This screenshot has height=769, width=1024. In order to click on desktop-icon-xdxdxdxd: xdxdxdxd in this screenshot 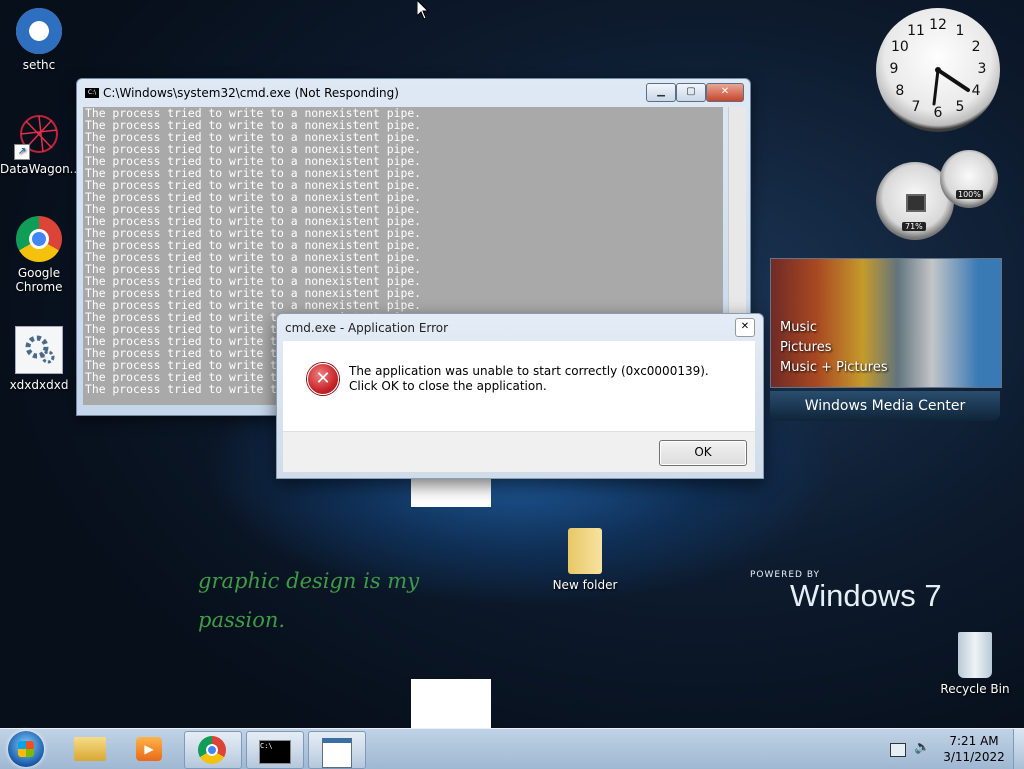, I will do `click(39, 359)`.